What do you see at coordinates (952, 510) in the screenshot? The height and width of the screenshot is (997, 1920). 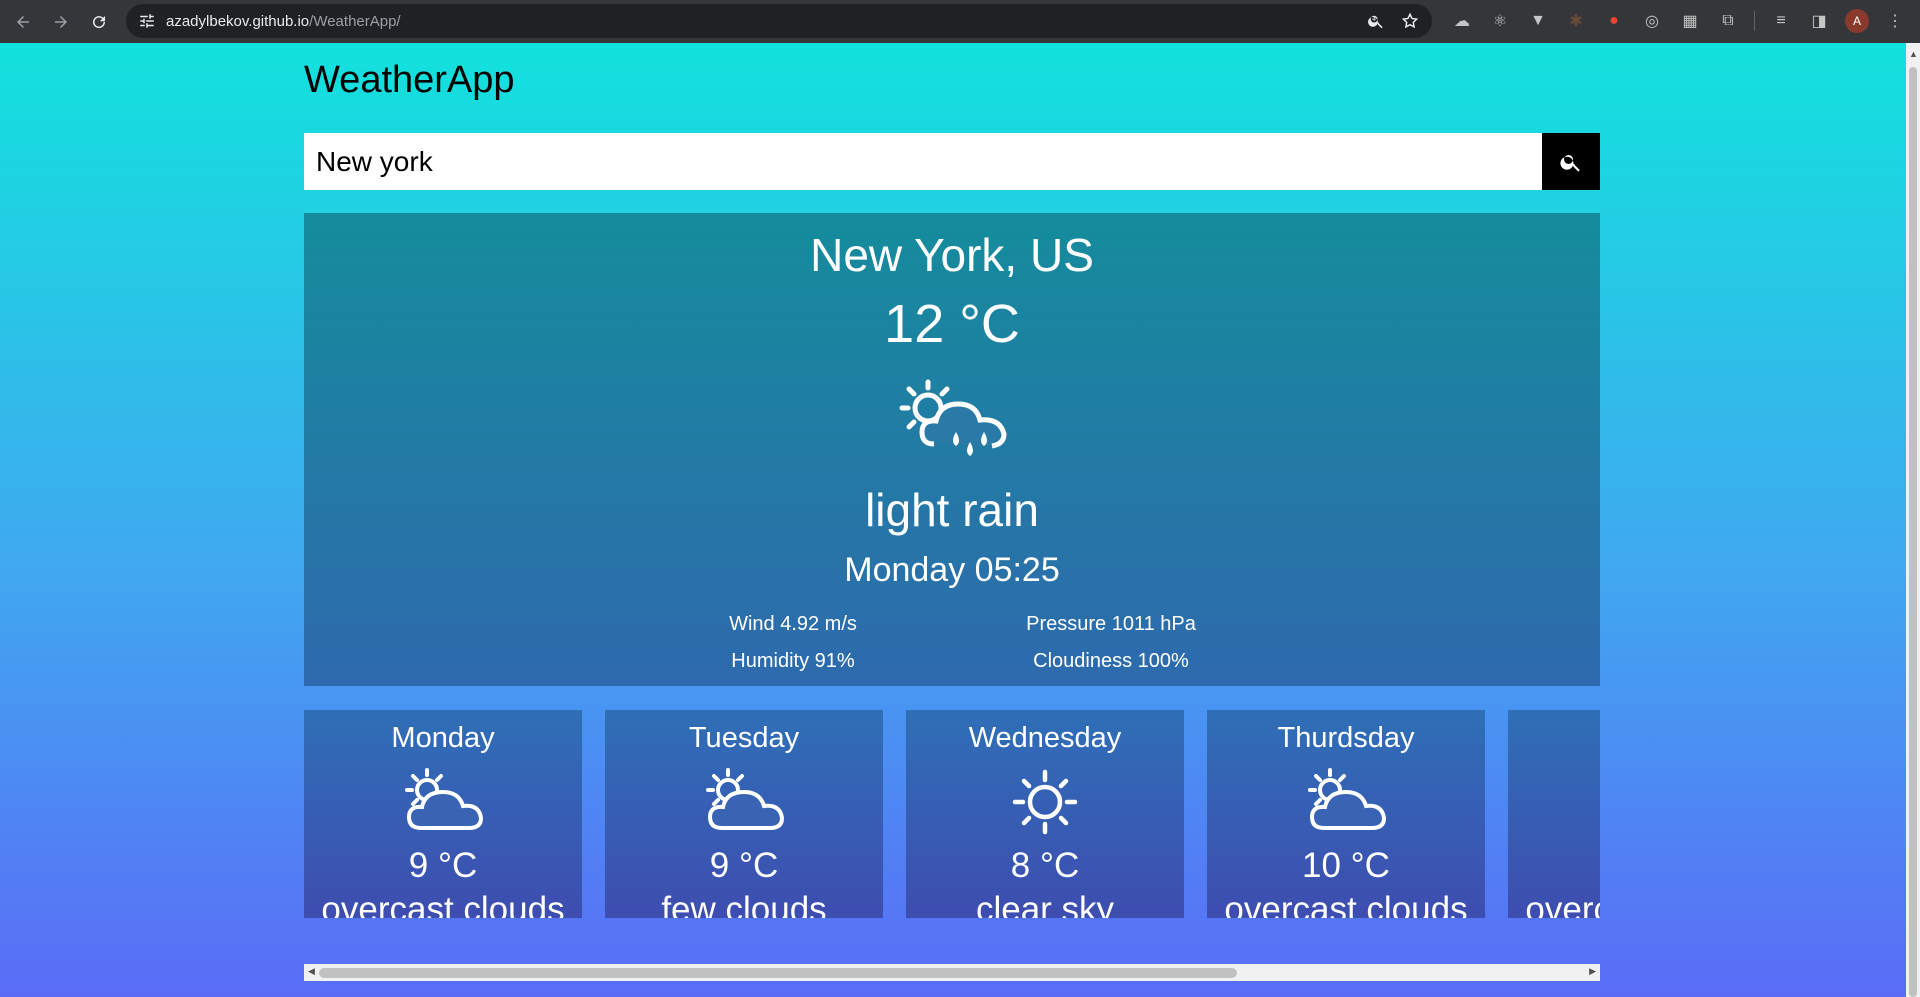 I see `weather-description: light rain` at bounding box center [952, 510].